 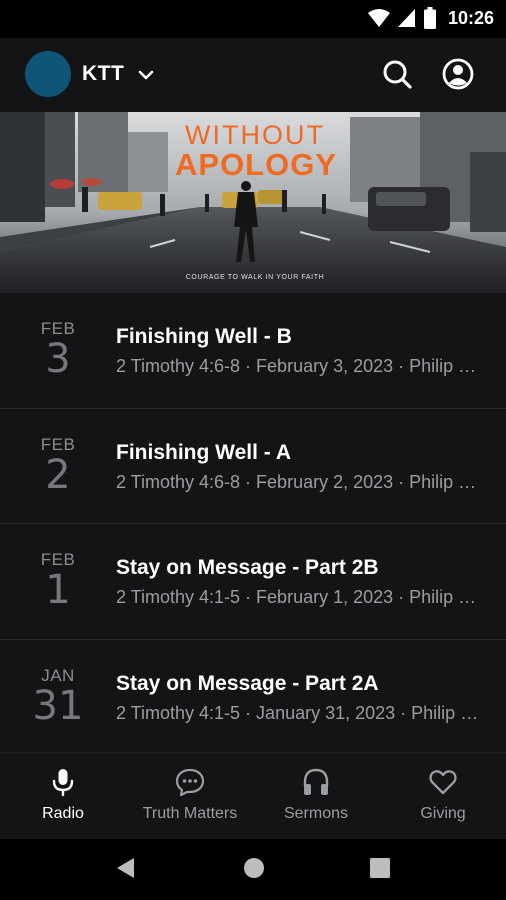 I want to click on tab-label: Radio, so click(x=63, y=813).